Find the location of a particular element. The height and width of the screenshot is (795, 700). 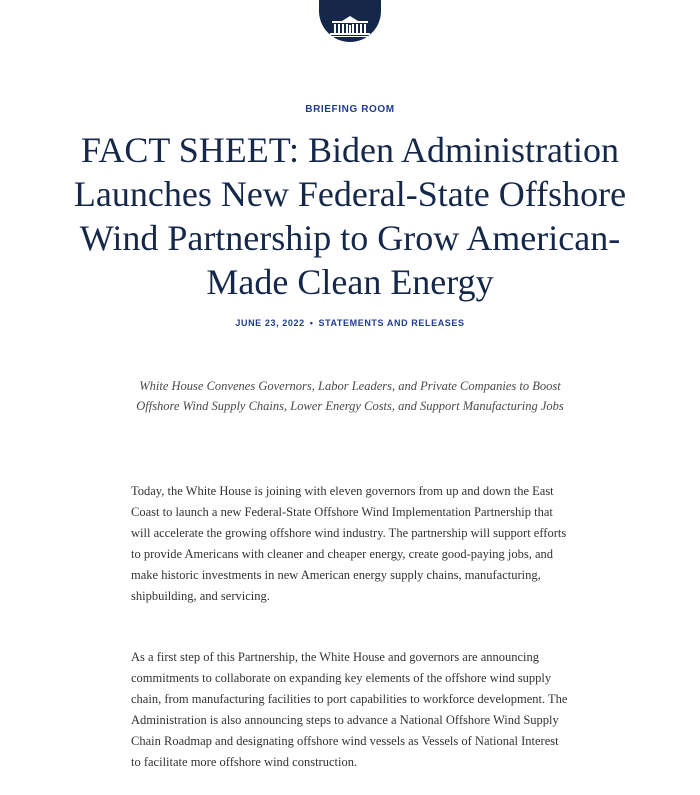

white-house-logo is located at coordinates (350, 21).